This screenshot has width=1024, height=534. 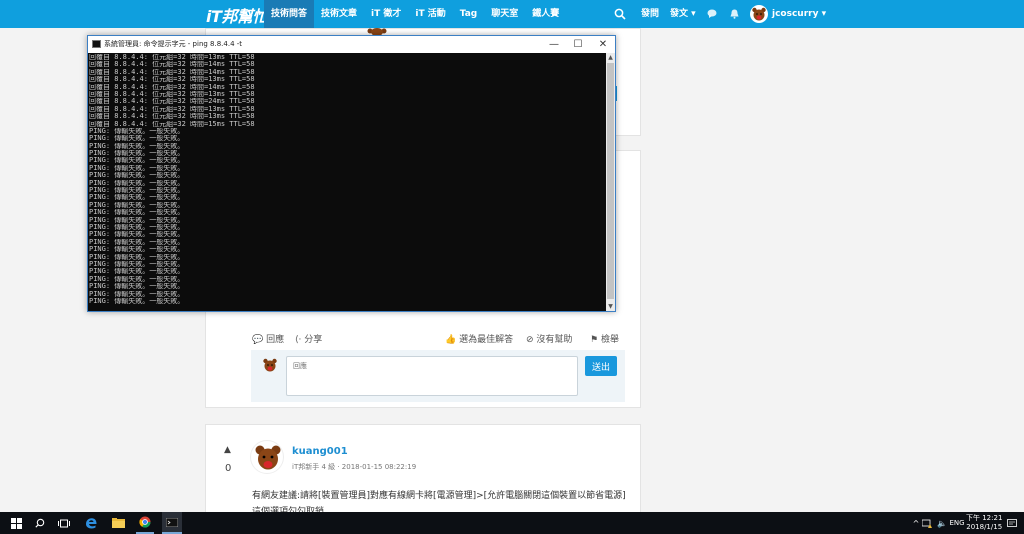 I want to click on report-label: 檢舉, so click(x=609, y=340).